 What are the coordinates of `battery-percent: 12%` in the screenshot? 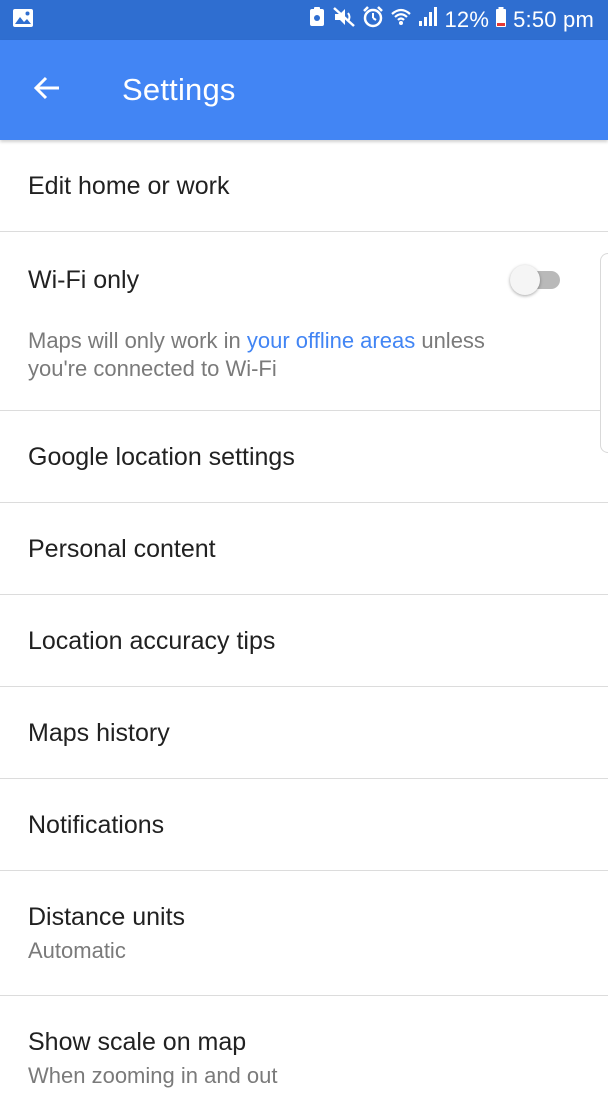 It's located at (467, 19).